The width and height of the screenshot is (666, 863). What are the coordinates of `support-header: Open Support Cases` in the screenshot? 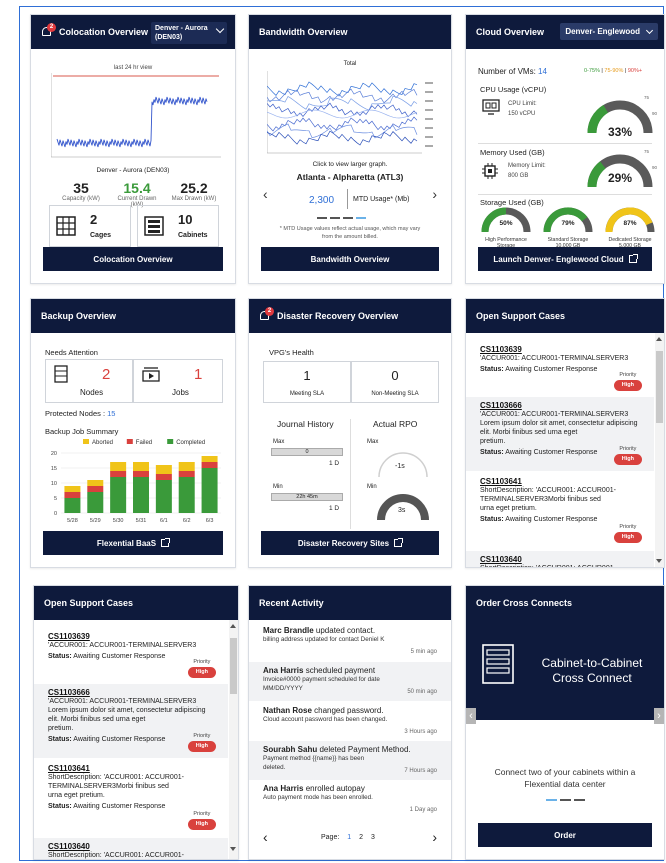 It's located at (565, 316).